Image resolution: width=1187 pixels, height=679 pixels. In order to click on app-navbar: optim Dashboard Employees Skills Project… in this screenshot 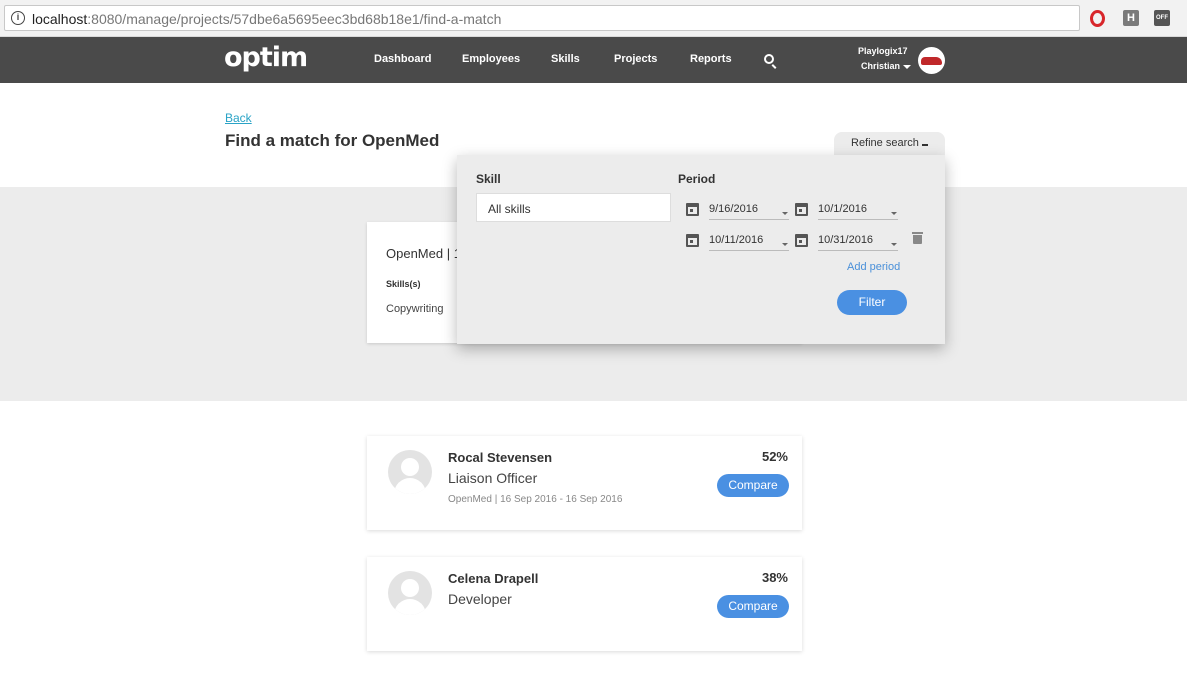, I will do `click(593, 60)`.